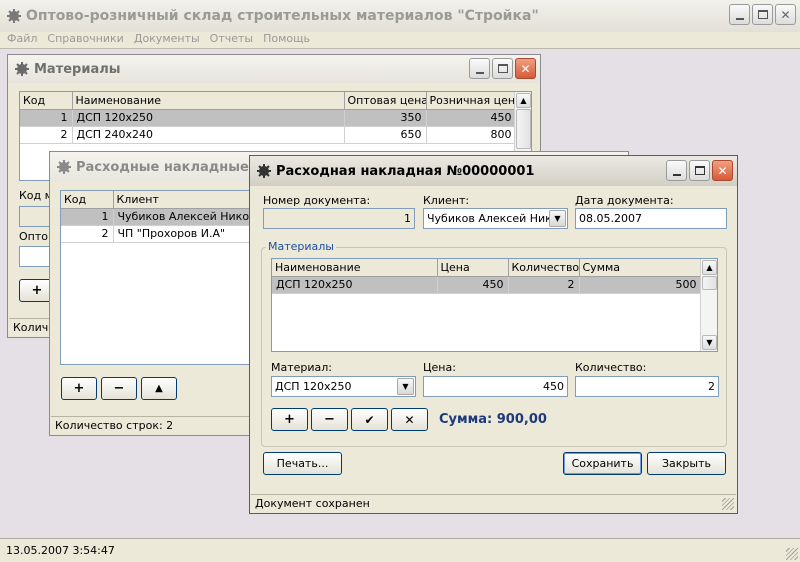 The image size is (800, 562). I want to click on close-dialog-button: Закрыть, so click(686, 463).